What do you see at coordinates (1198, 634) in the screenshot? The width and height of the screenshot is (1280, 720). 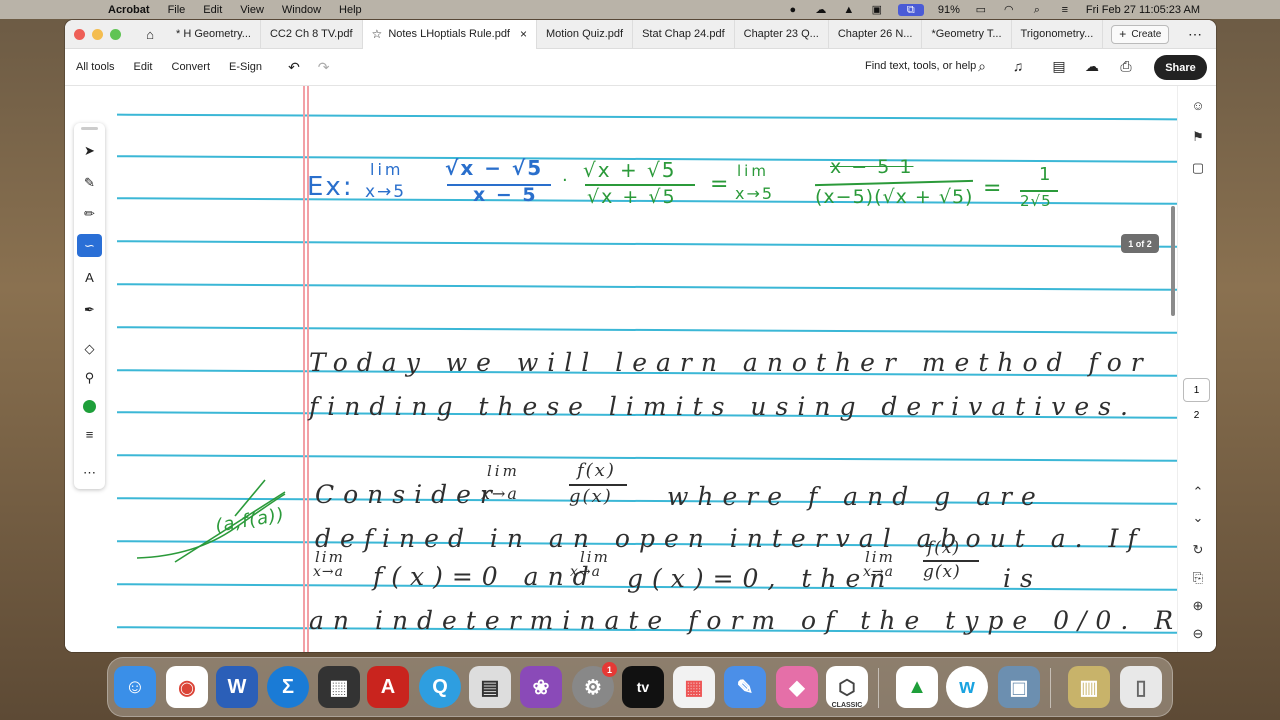 I see `zoom-out-icon: ⊖` at bounding box center [1198, 634].